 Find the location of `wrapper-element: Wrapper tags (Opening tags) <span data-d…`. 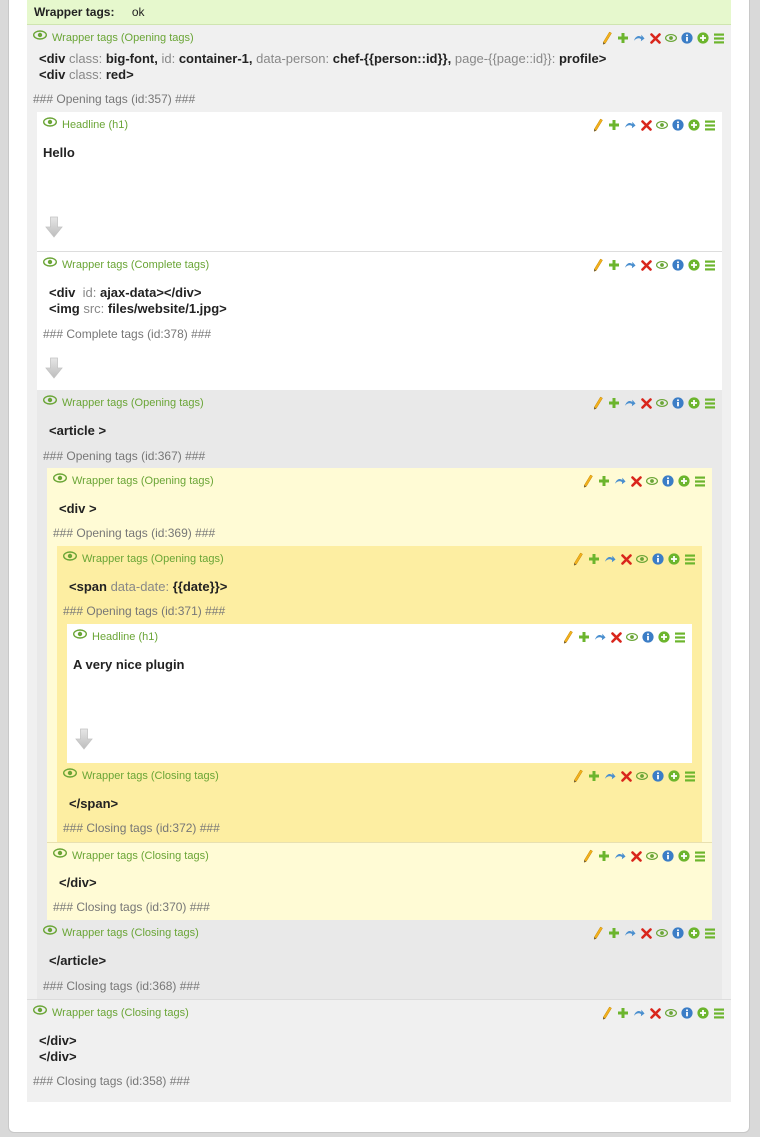

wrapper-element: Wrapper tags (Opening tags) <span data-d… is located at coordinates (379, 585).